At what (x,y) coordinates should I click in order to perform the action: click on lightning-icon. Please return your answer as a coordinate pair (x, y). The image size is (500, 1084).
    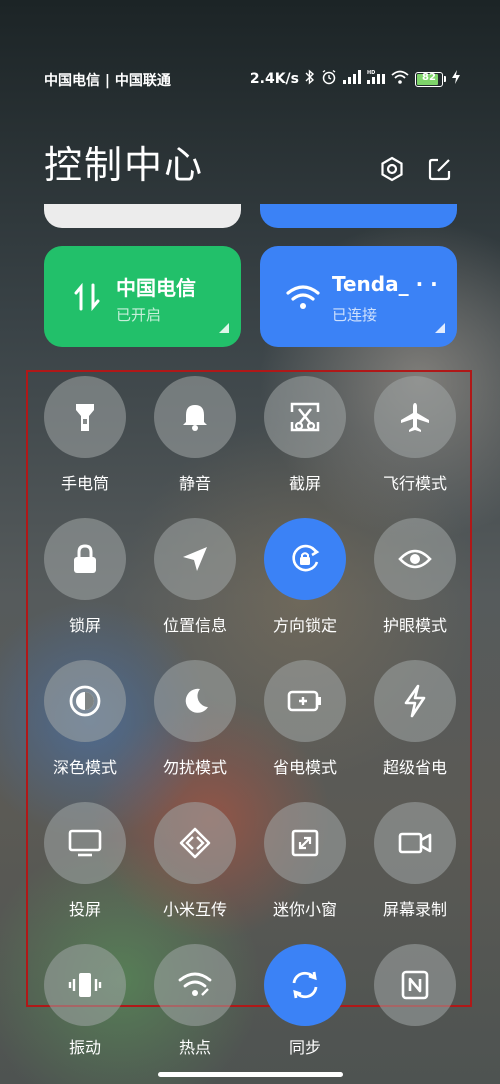
    Looking at the image, I should click on (415, 701).